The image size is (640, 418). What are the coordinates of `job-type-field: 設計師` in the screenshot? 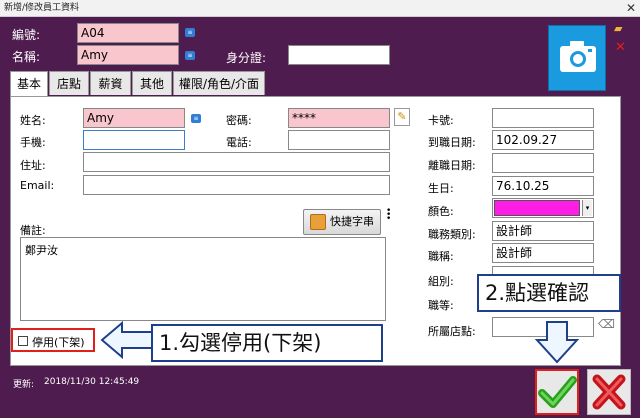 It's located at (543, 231).